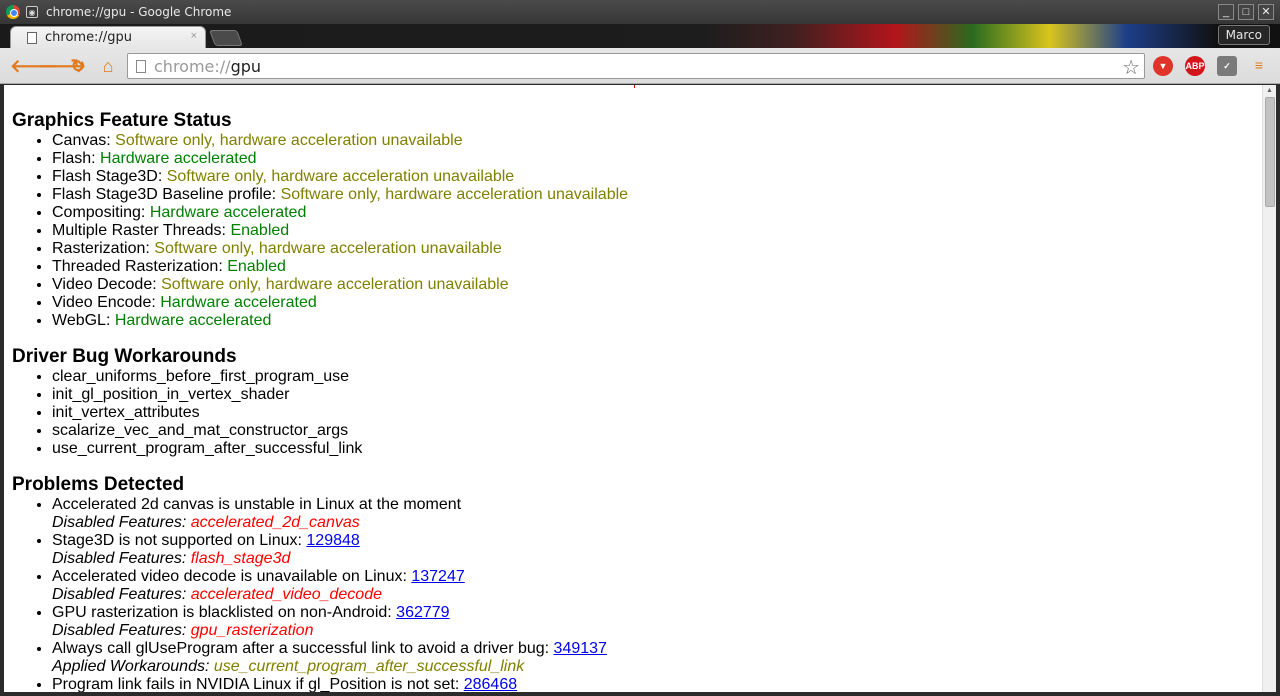  What do you see at coordinates (286, 594) in the screenshot?
I see `problem-sub-value: accelerated_video_decode` at bounding box center [286, 594].